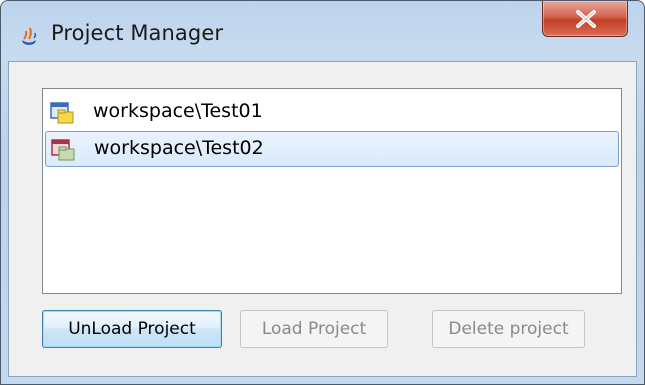 The height and width of the screenshot is (385, 645). I want to click on close-button, so click(585, 19).